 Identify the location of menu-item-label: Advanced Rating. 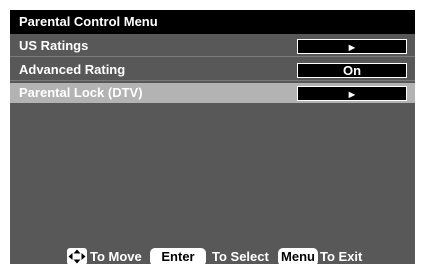
(72, 69).